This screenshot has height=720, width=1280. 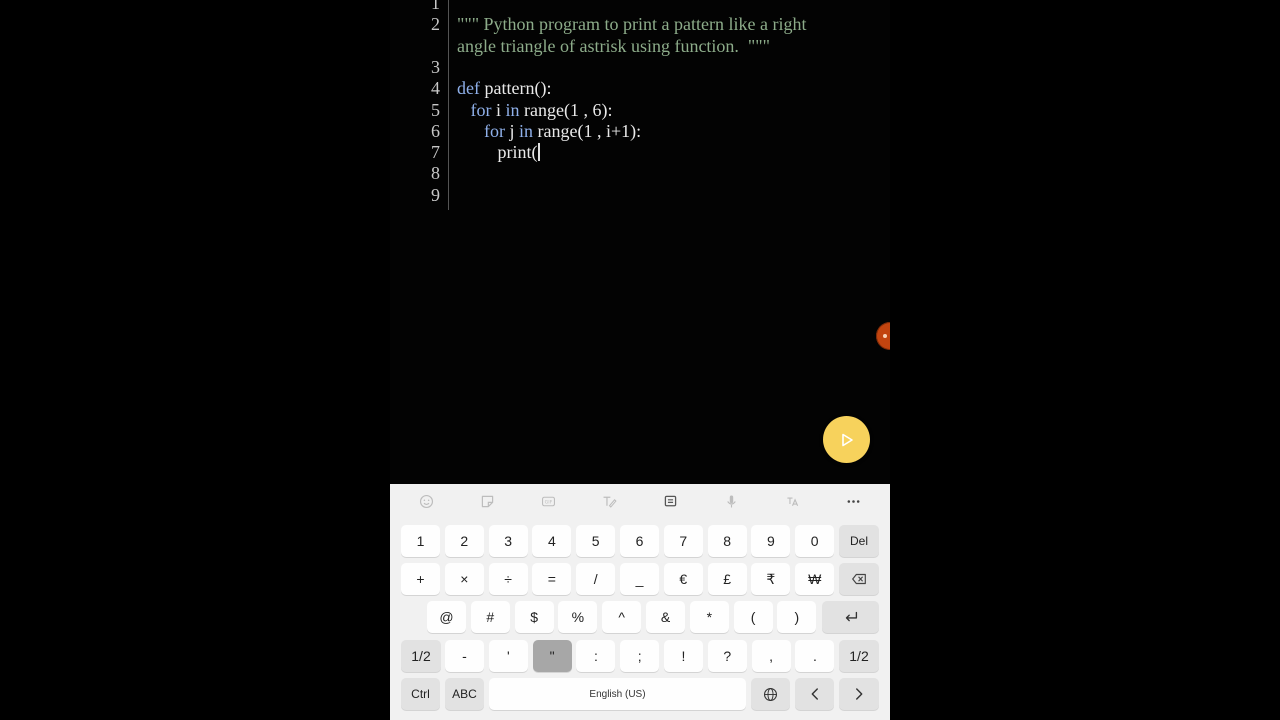 What do you see at coordinates (508, 656) in the screenshot?
I see `key: '` at bounding box center [508, 656].